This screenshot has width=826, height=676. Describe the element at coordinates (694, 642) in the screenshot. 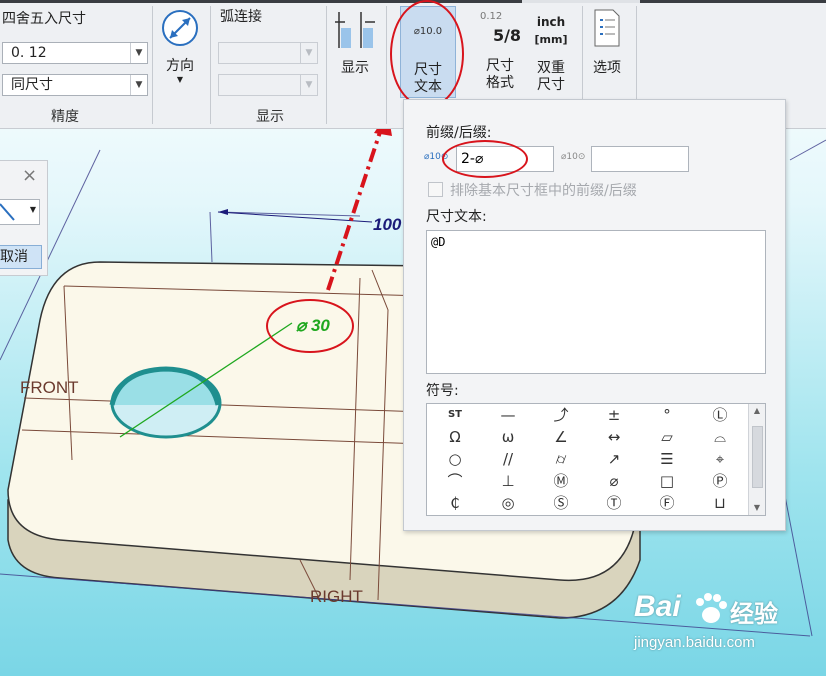

I see `watermark-site: jingyan.baidu.com` at that location.